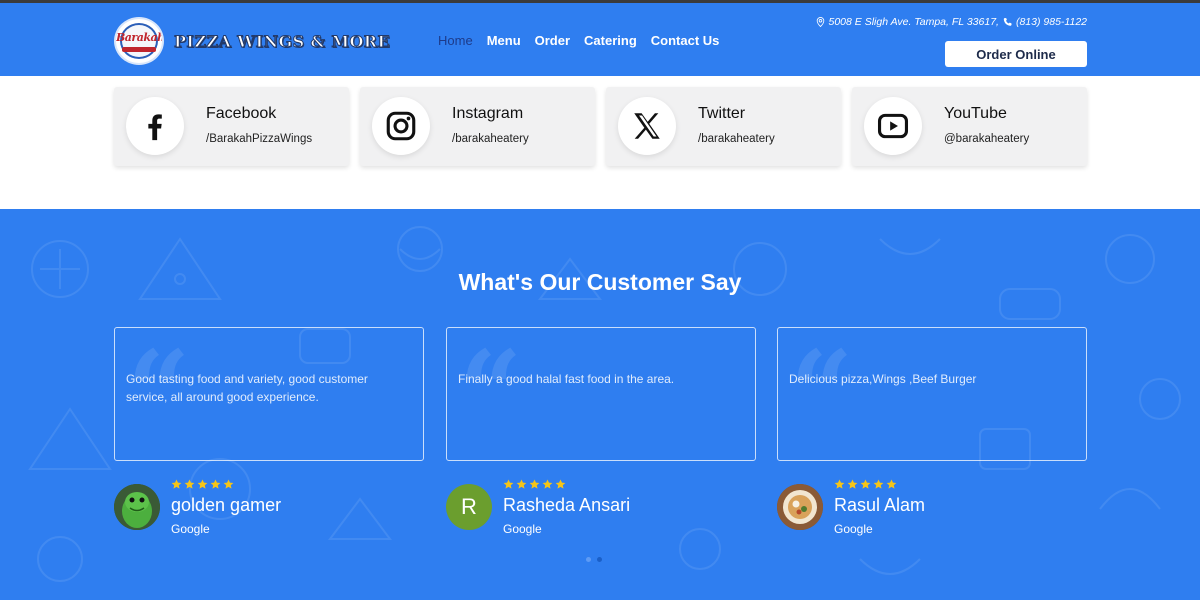 This screenshot has width=1200, height=600. What do you see at coordinates (610, 40) in the screenshot?
I see `nav-catering: Catering` at bounding box center [610, 40].